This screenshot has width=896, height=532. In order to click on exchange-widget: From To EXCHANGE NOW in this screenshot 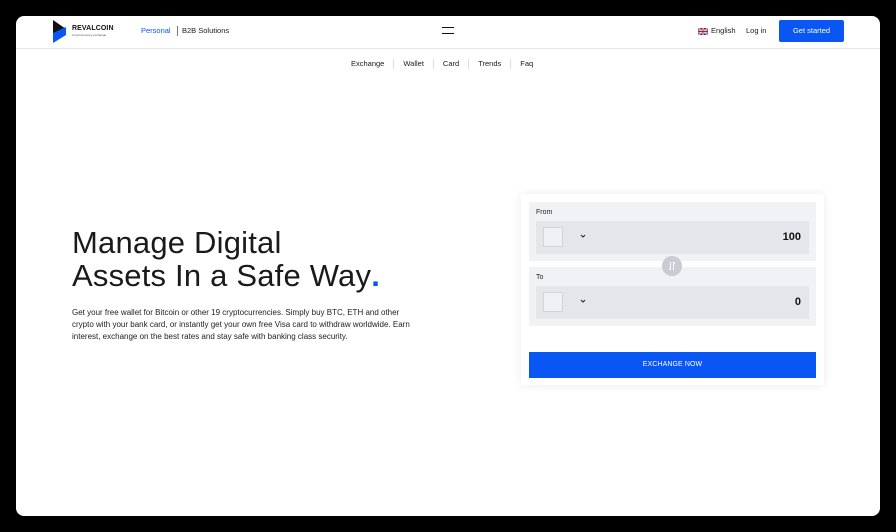, I will do `click(672, 289)`.